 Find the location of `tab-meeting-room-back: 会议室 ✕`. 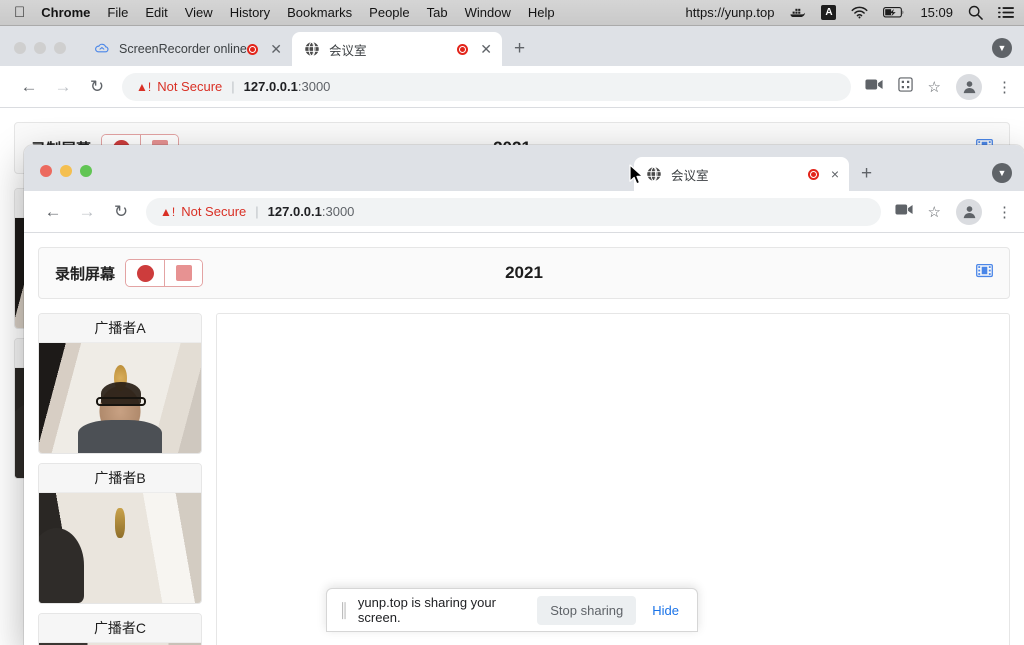

tab-meeting-room-back: 会议室 ✕ is located at coordinates (397, 49).